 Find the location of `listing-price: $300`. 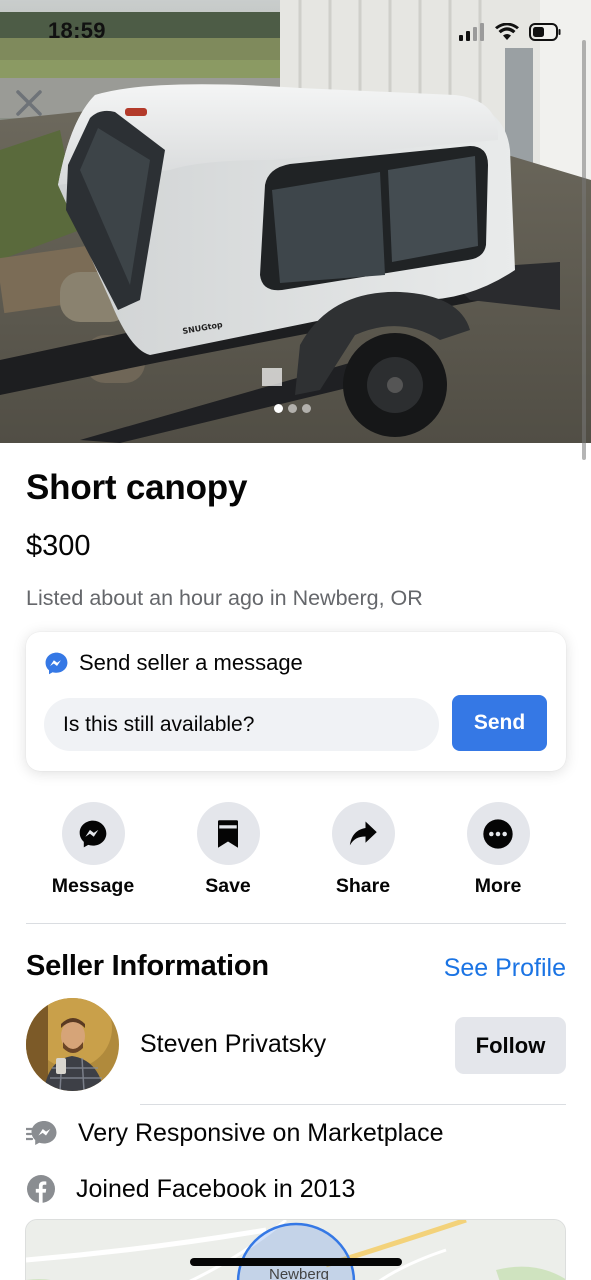

listing-price: $300 is located at coordinates (58, 546).